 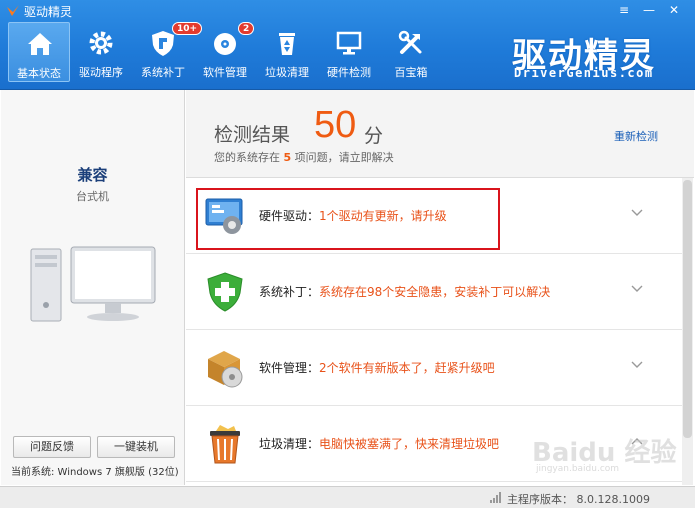 I want to click on compat-status: 兼容, so click(x=92, y=175).